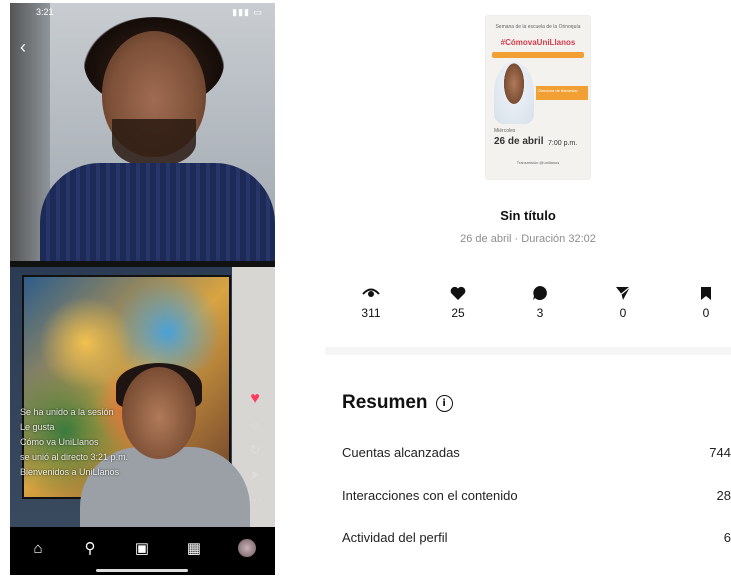  I want to click on comment: Le gusta, so click(37, 427).